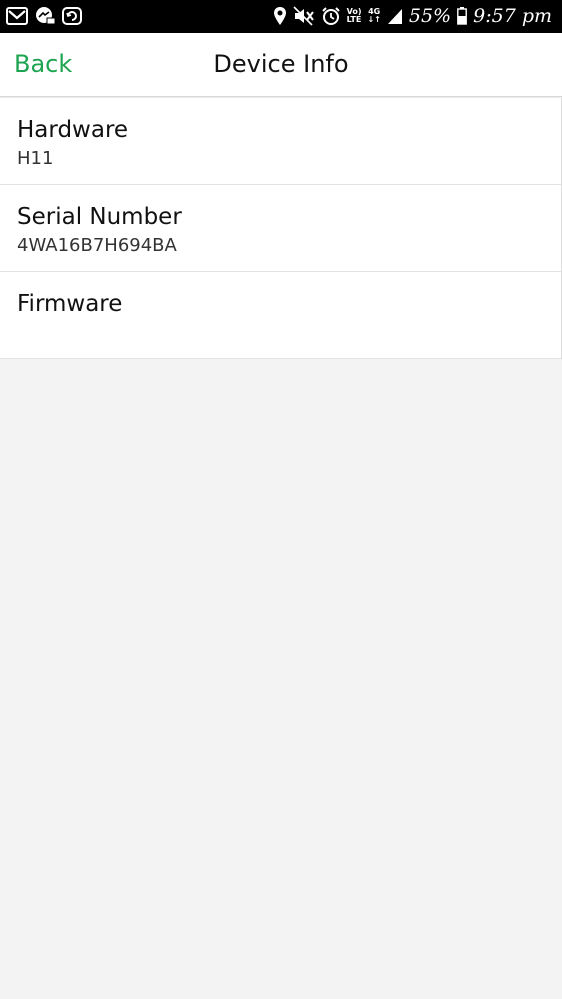 This screenshot has height=999, width=562. I want to click on battery-icon, so click(462, 16).